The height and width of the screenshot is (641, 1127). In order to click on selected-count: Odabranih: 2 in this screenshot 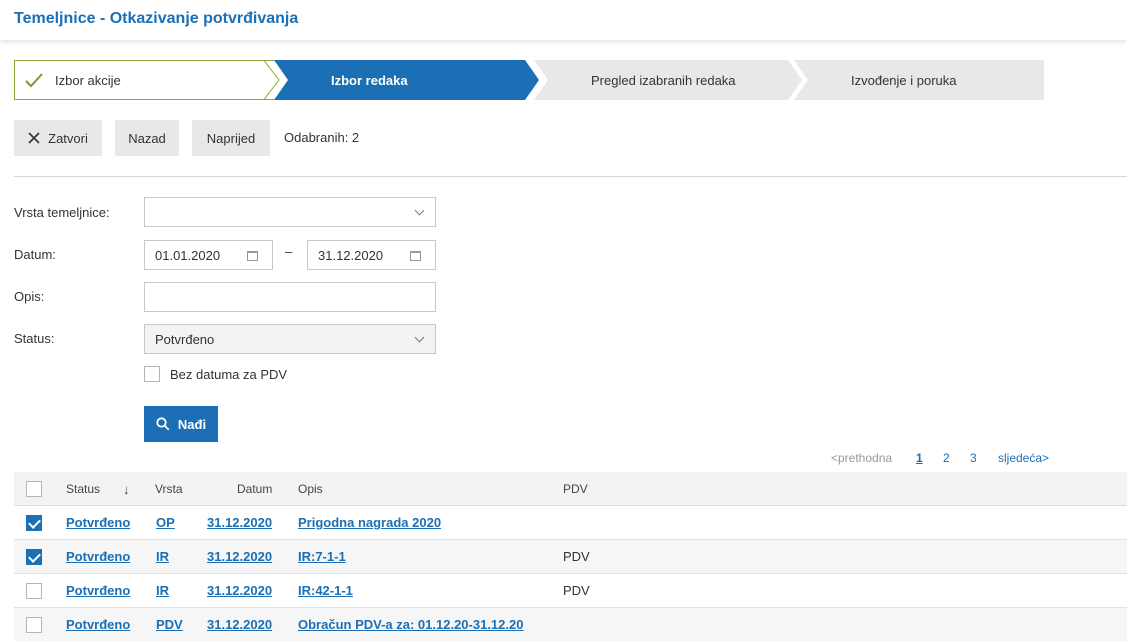, I will do `click(322, 137)`.